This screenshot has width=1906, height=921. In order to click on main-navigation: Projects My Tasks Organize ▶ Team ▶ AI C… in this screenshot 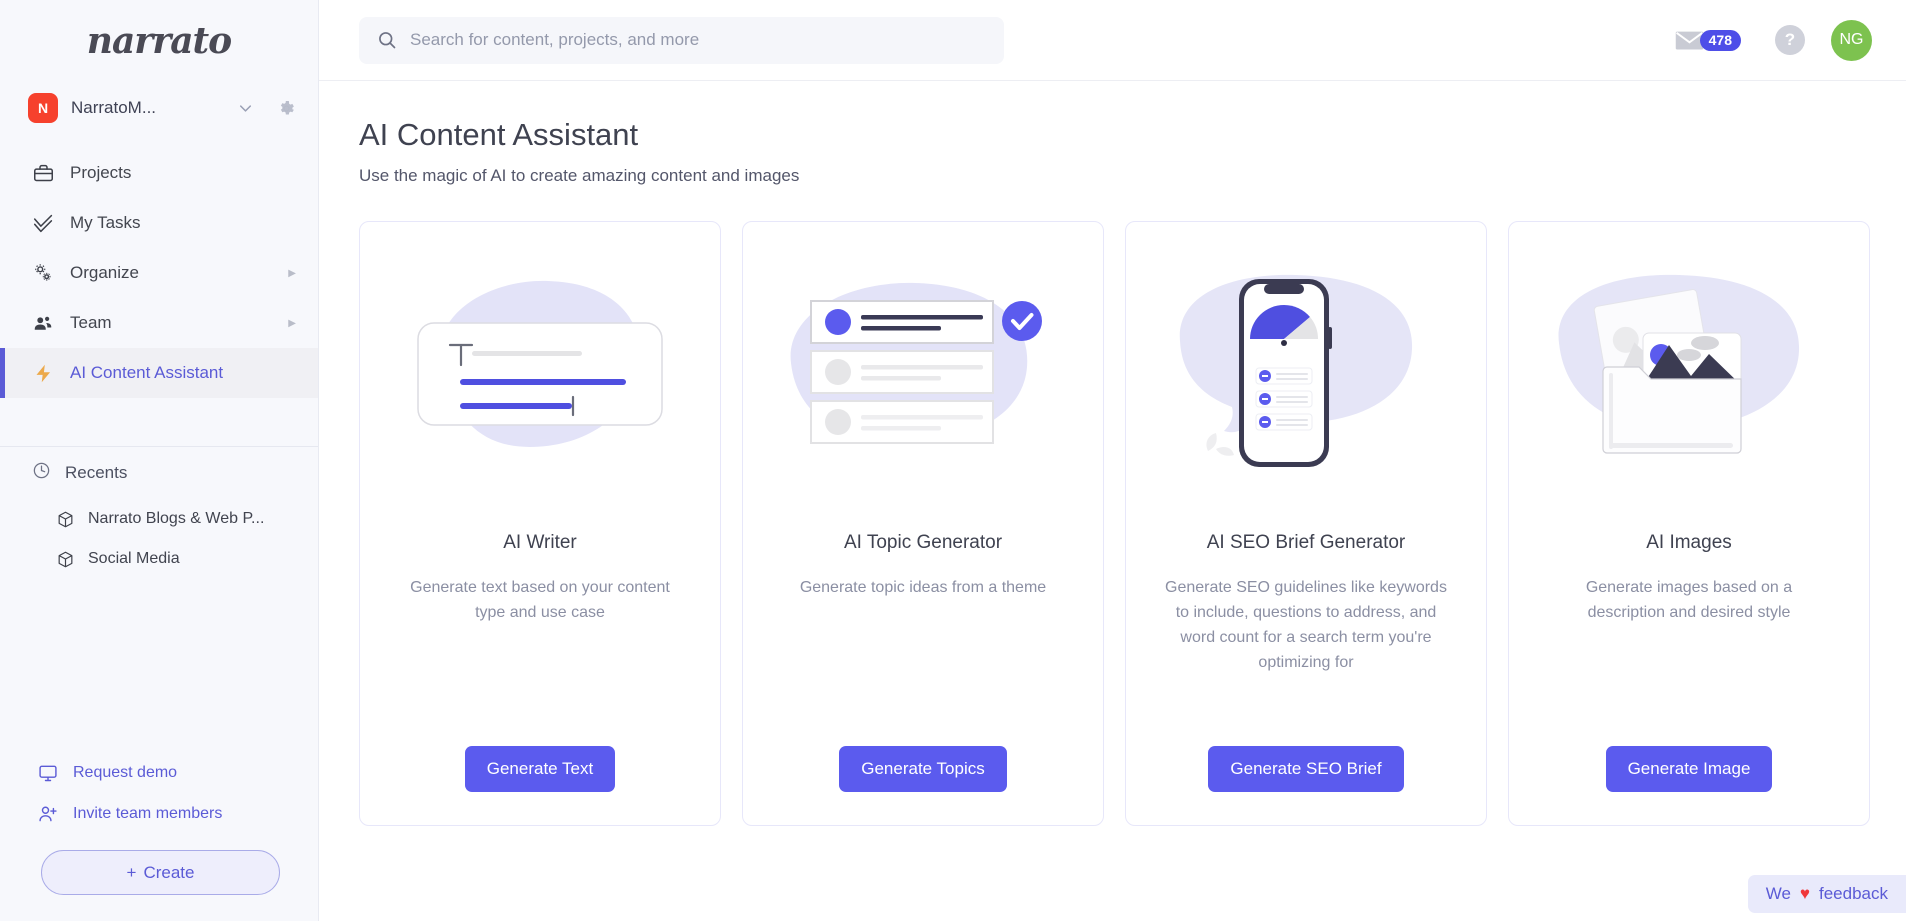, I will do `click(159, 273)`.